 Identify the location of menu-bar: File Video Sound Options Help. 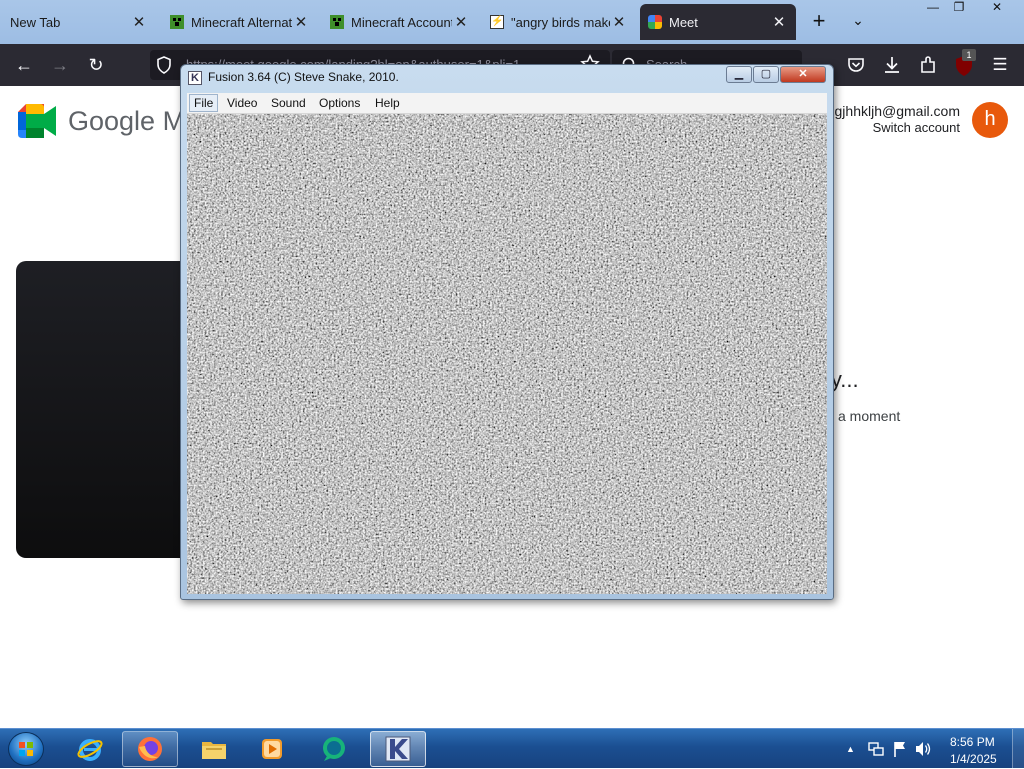
(507, 103).